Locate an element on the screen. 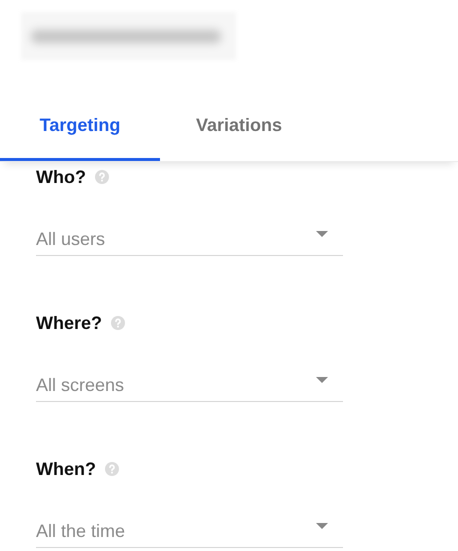 This screenshot has width=458, height=551. tab: Variations is located at coordinates (239, 130).